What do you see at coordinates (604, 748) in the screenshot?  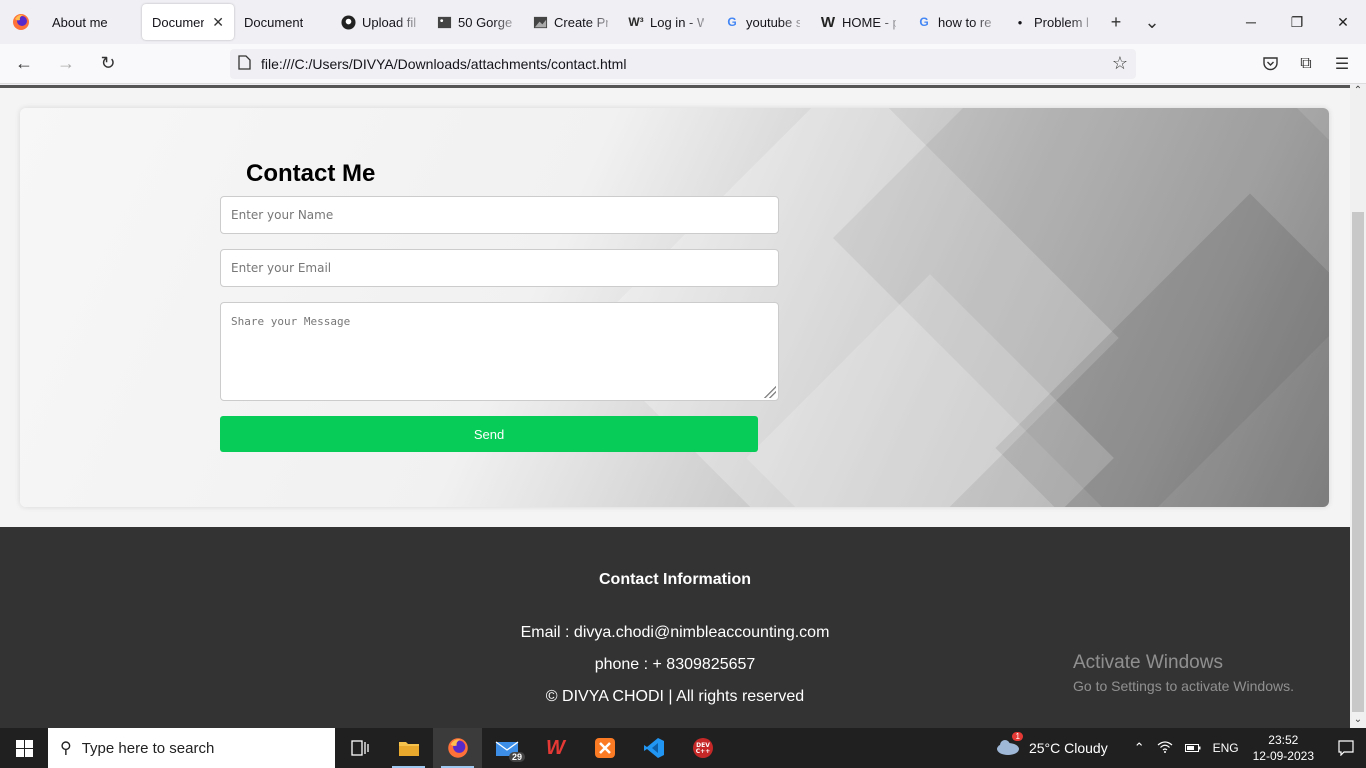 I see `xampp-icon` at bounding box center [604, 748].